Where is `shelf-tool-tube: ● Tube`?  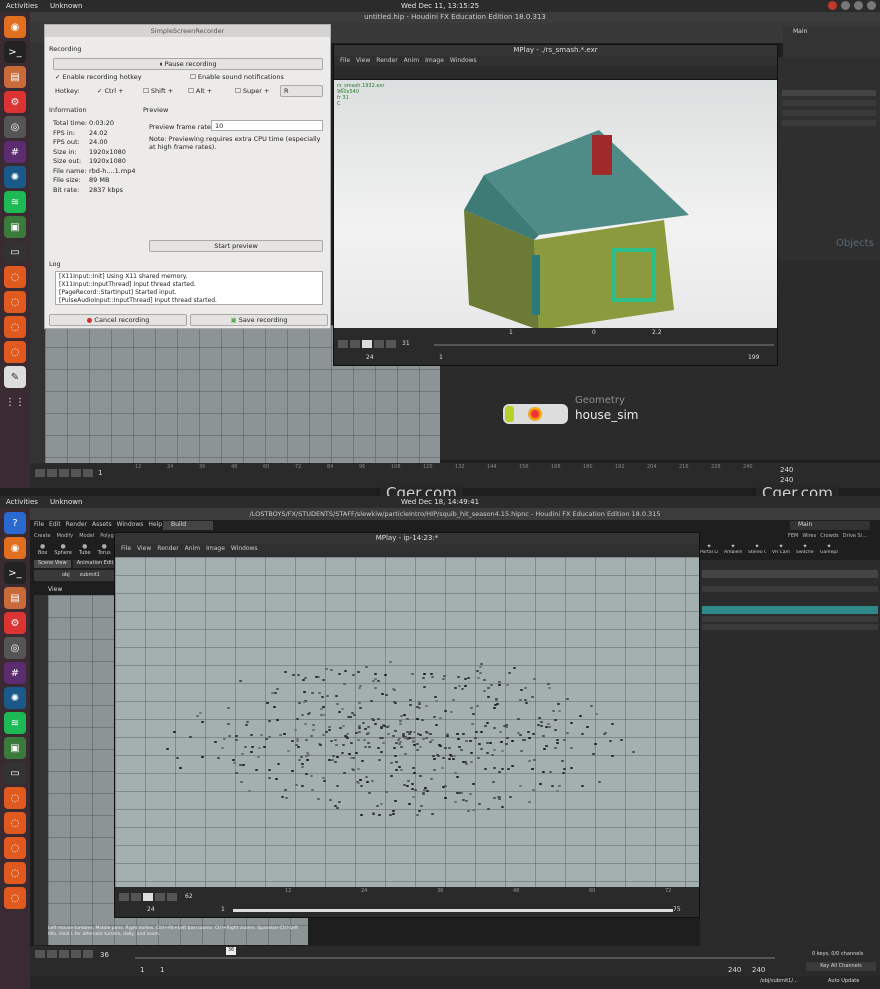
shelf-tool-tube: ● Tube is located at coordinates (85, 550).